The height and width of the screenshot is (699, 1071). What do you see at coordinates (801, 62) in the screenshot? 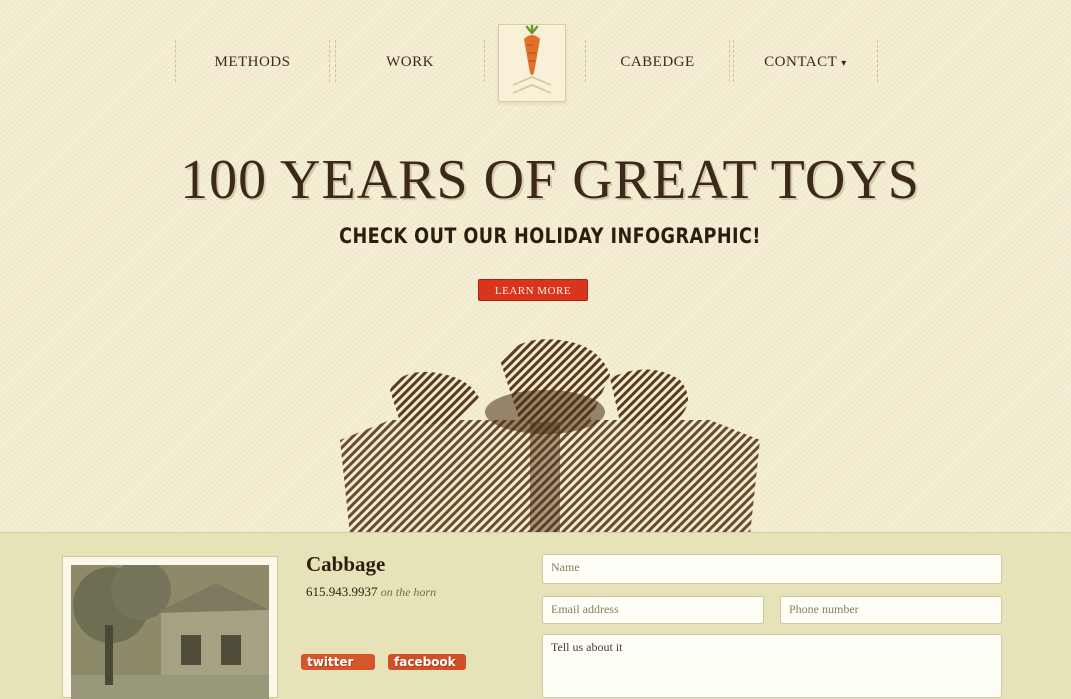
I see `nav-contact-label: CONTACT` at bounding box center [801, 62].